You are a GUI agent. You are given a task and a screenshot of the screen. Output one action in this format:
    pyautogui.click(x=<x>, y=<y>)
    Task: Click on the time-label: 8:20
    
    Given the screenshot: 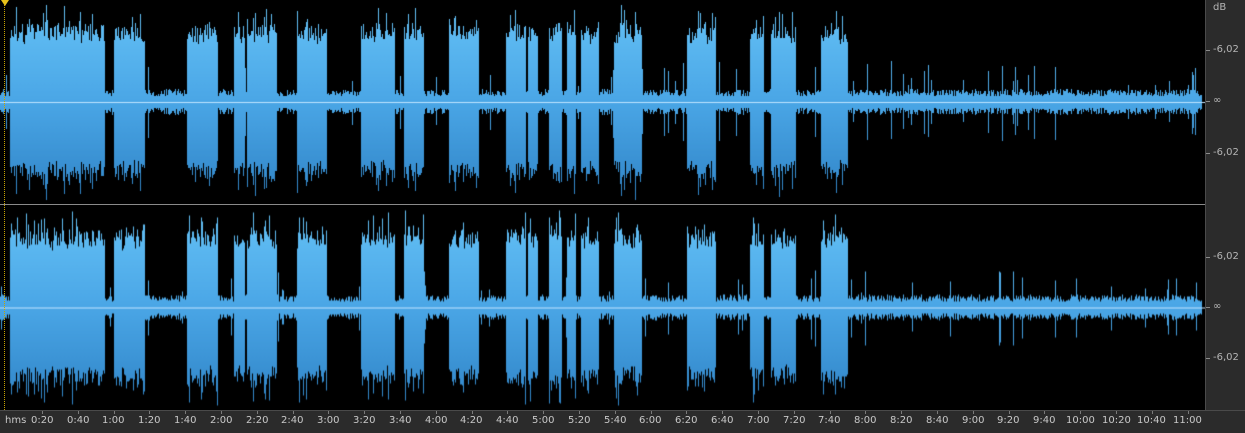 What is the action you would take?
    pyautogui.click(x=901, y=420)
    